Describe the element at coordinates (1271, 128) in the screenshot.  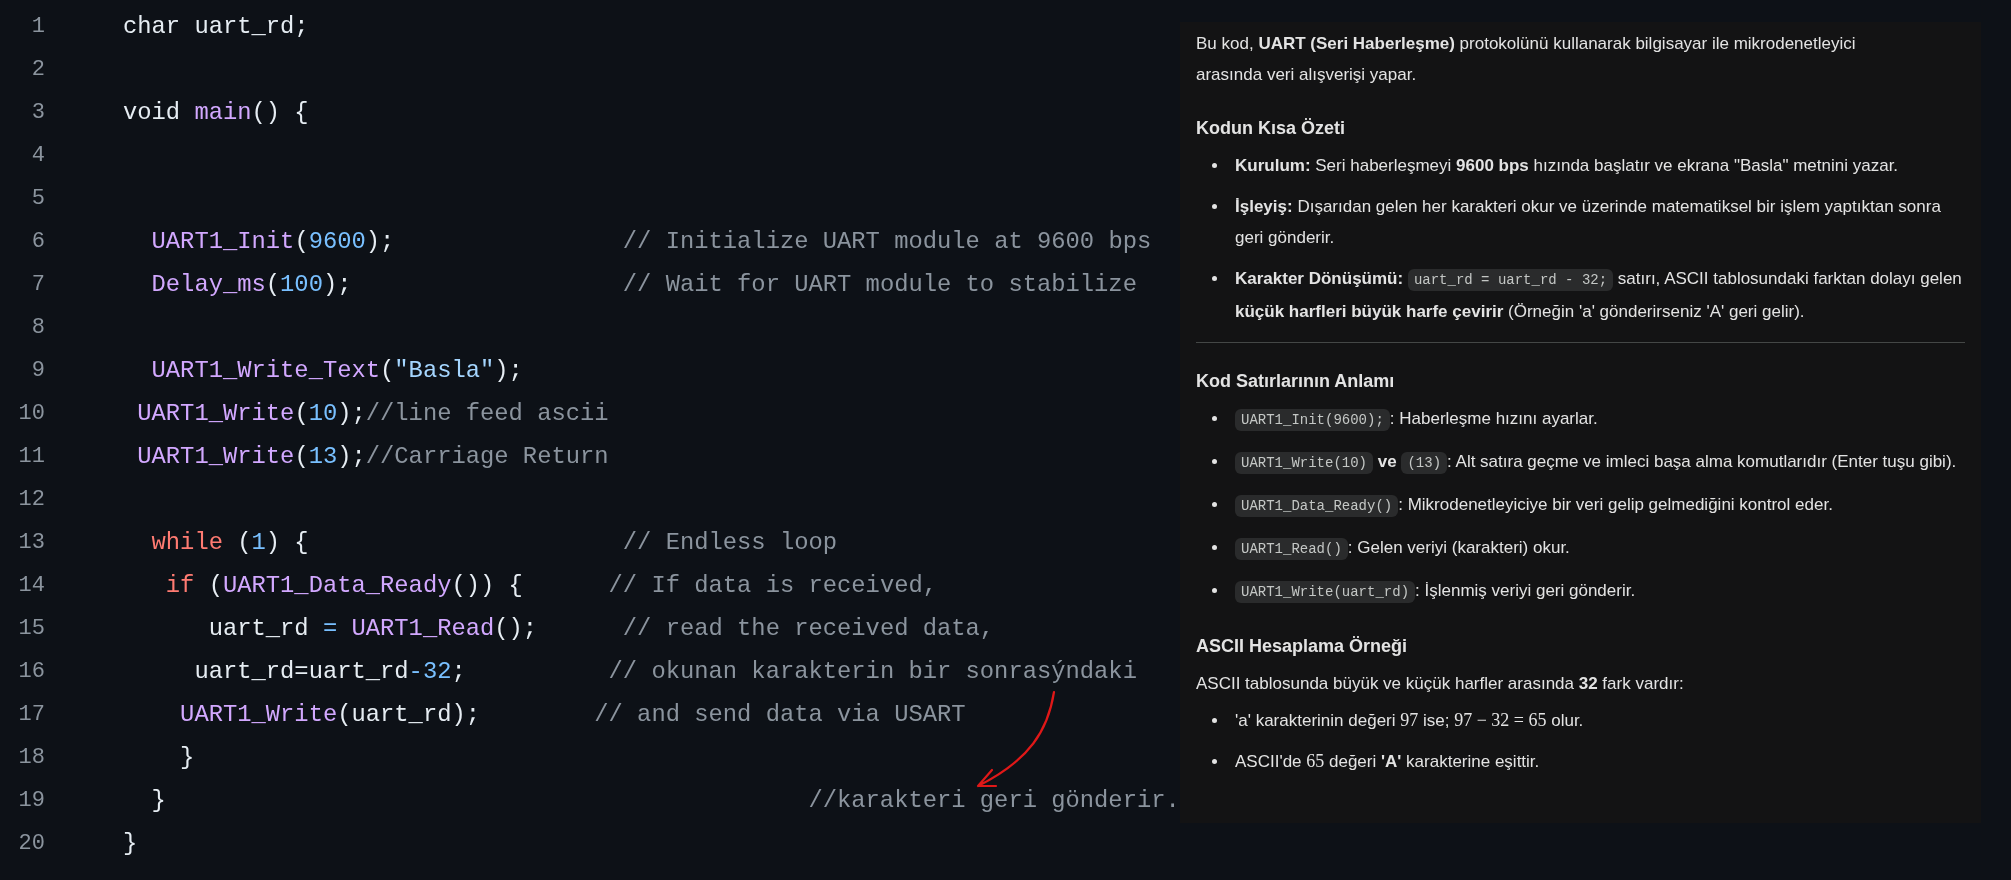
I see `section-heading: Kodun Kısa Özeti` at that location.